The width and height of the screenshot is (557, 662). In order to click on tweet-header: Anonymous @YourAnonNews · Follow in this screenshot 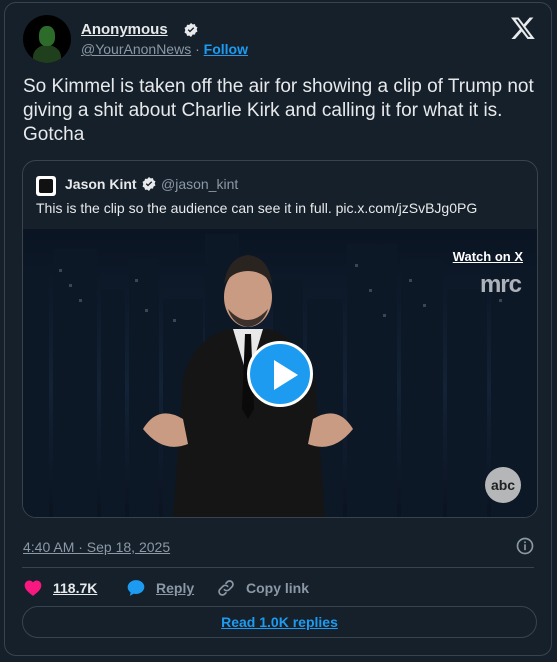, I will do `click(281, 39)`.